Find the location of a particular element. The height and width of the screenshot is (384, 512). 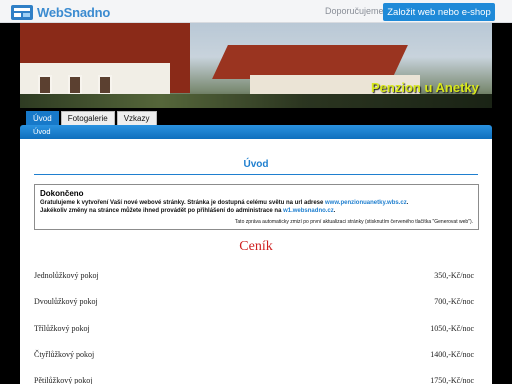

brand-name: WebSnadno is located at coordinates (74, 12).